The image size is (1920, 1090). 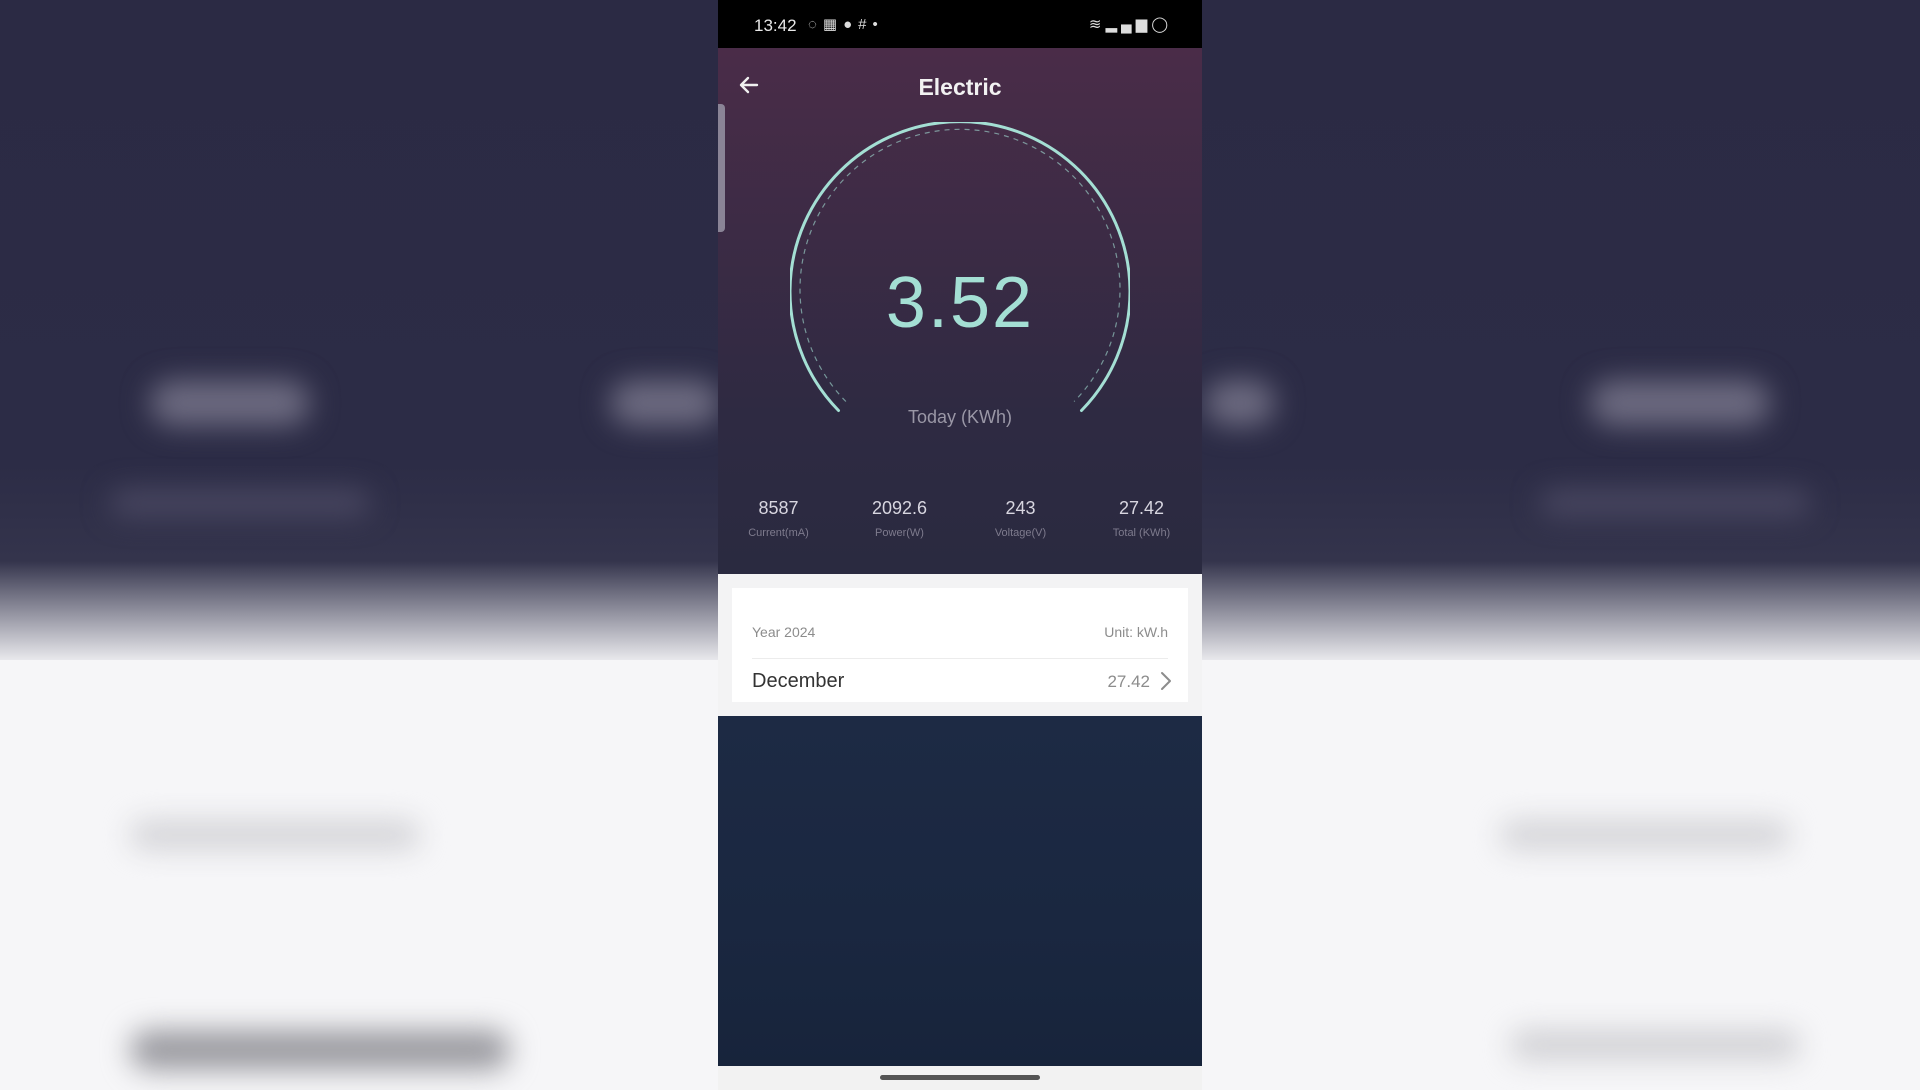 What do you see at coordinates (851, 24) in the screenshot?
I see `chat-icon: ●` at bounding box center [851, 24].